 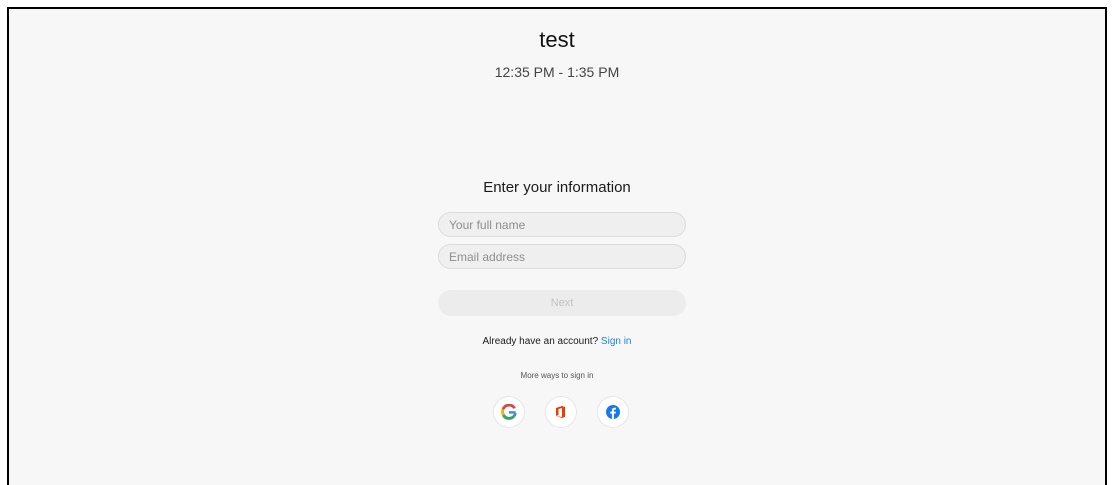 I want to click on full-name-input, so click(x=562, y=224).